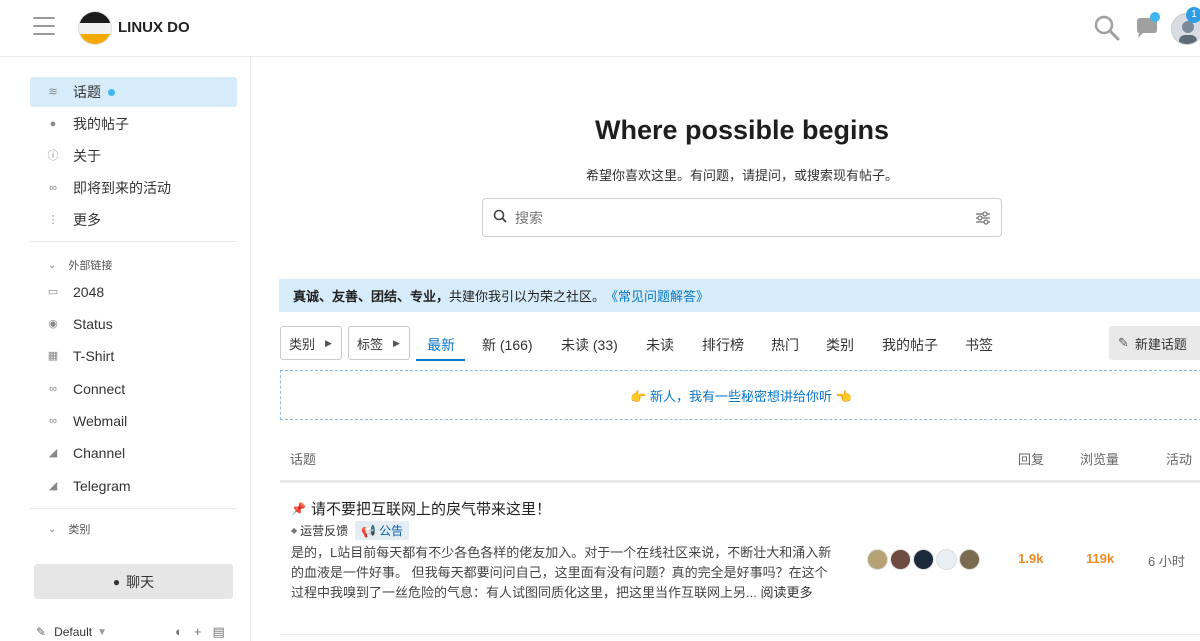  Describe the element at coordinates (87, 92) in the screenshot. I see `sidebar-item-label: 话题` at that location.